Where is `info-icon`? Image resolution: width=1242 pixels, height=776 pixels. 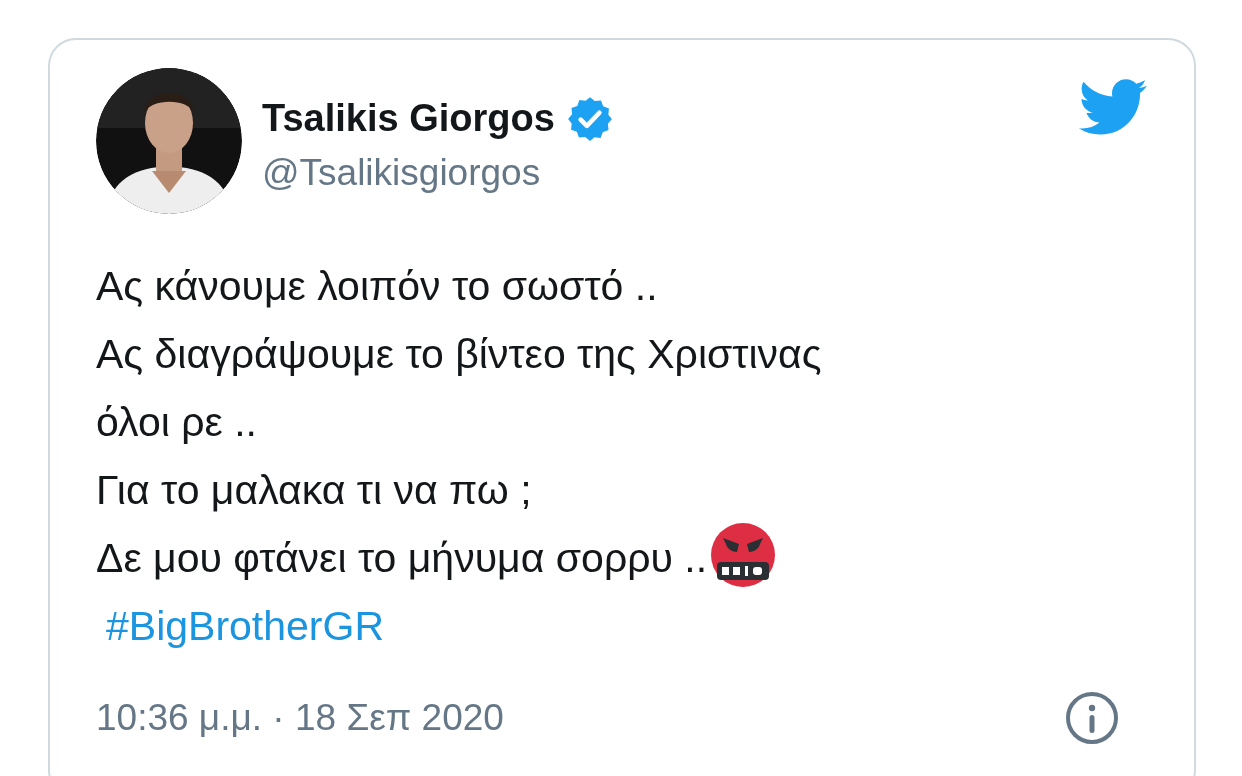
info-icon is located at coordinates (1092, 718).